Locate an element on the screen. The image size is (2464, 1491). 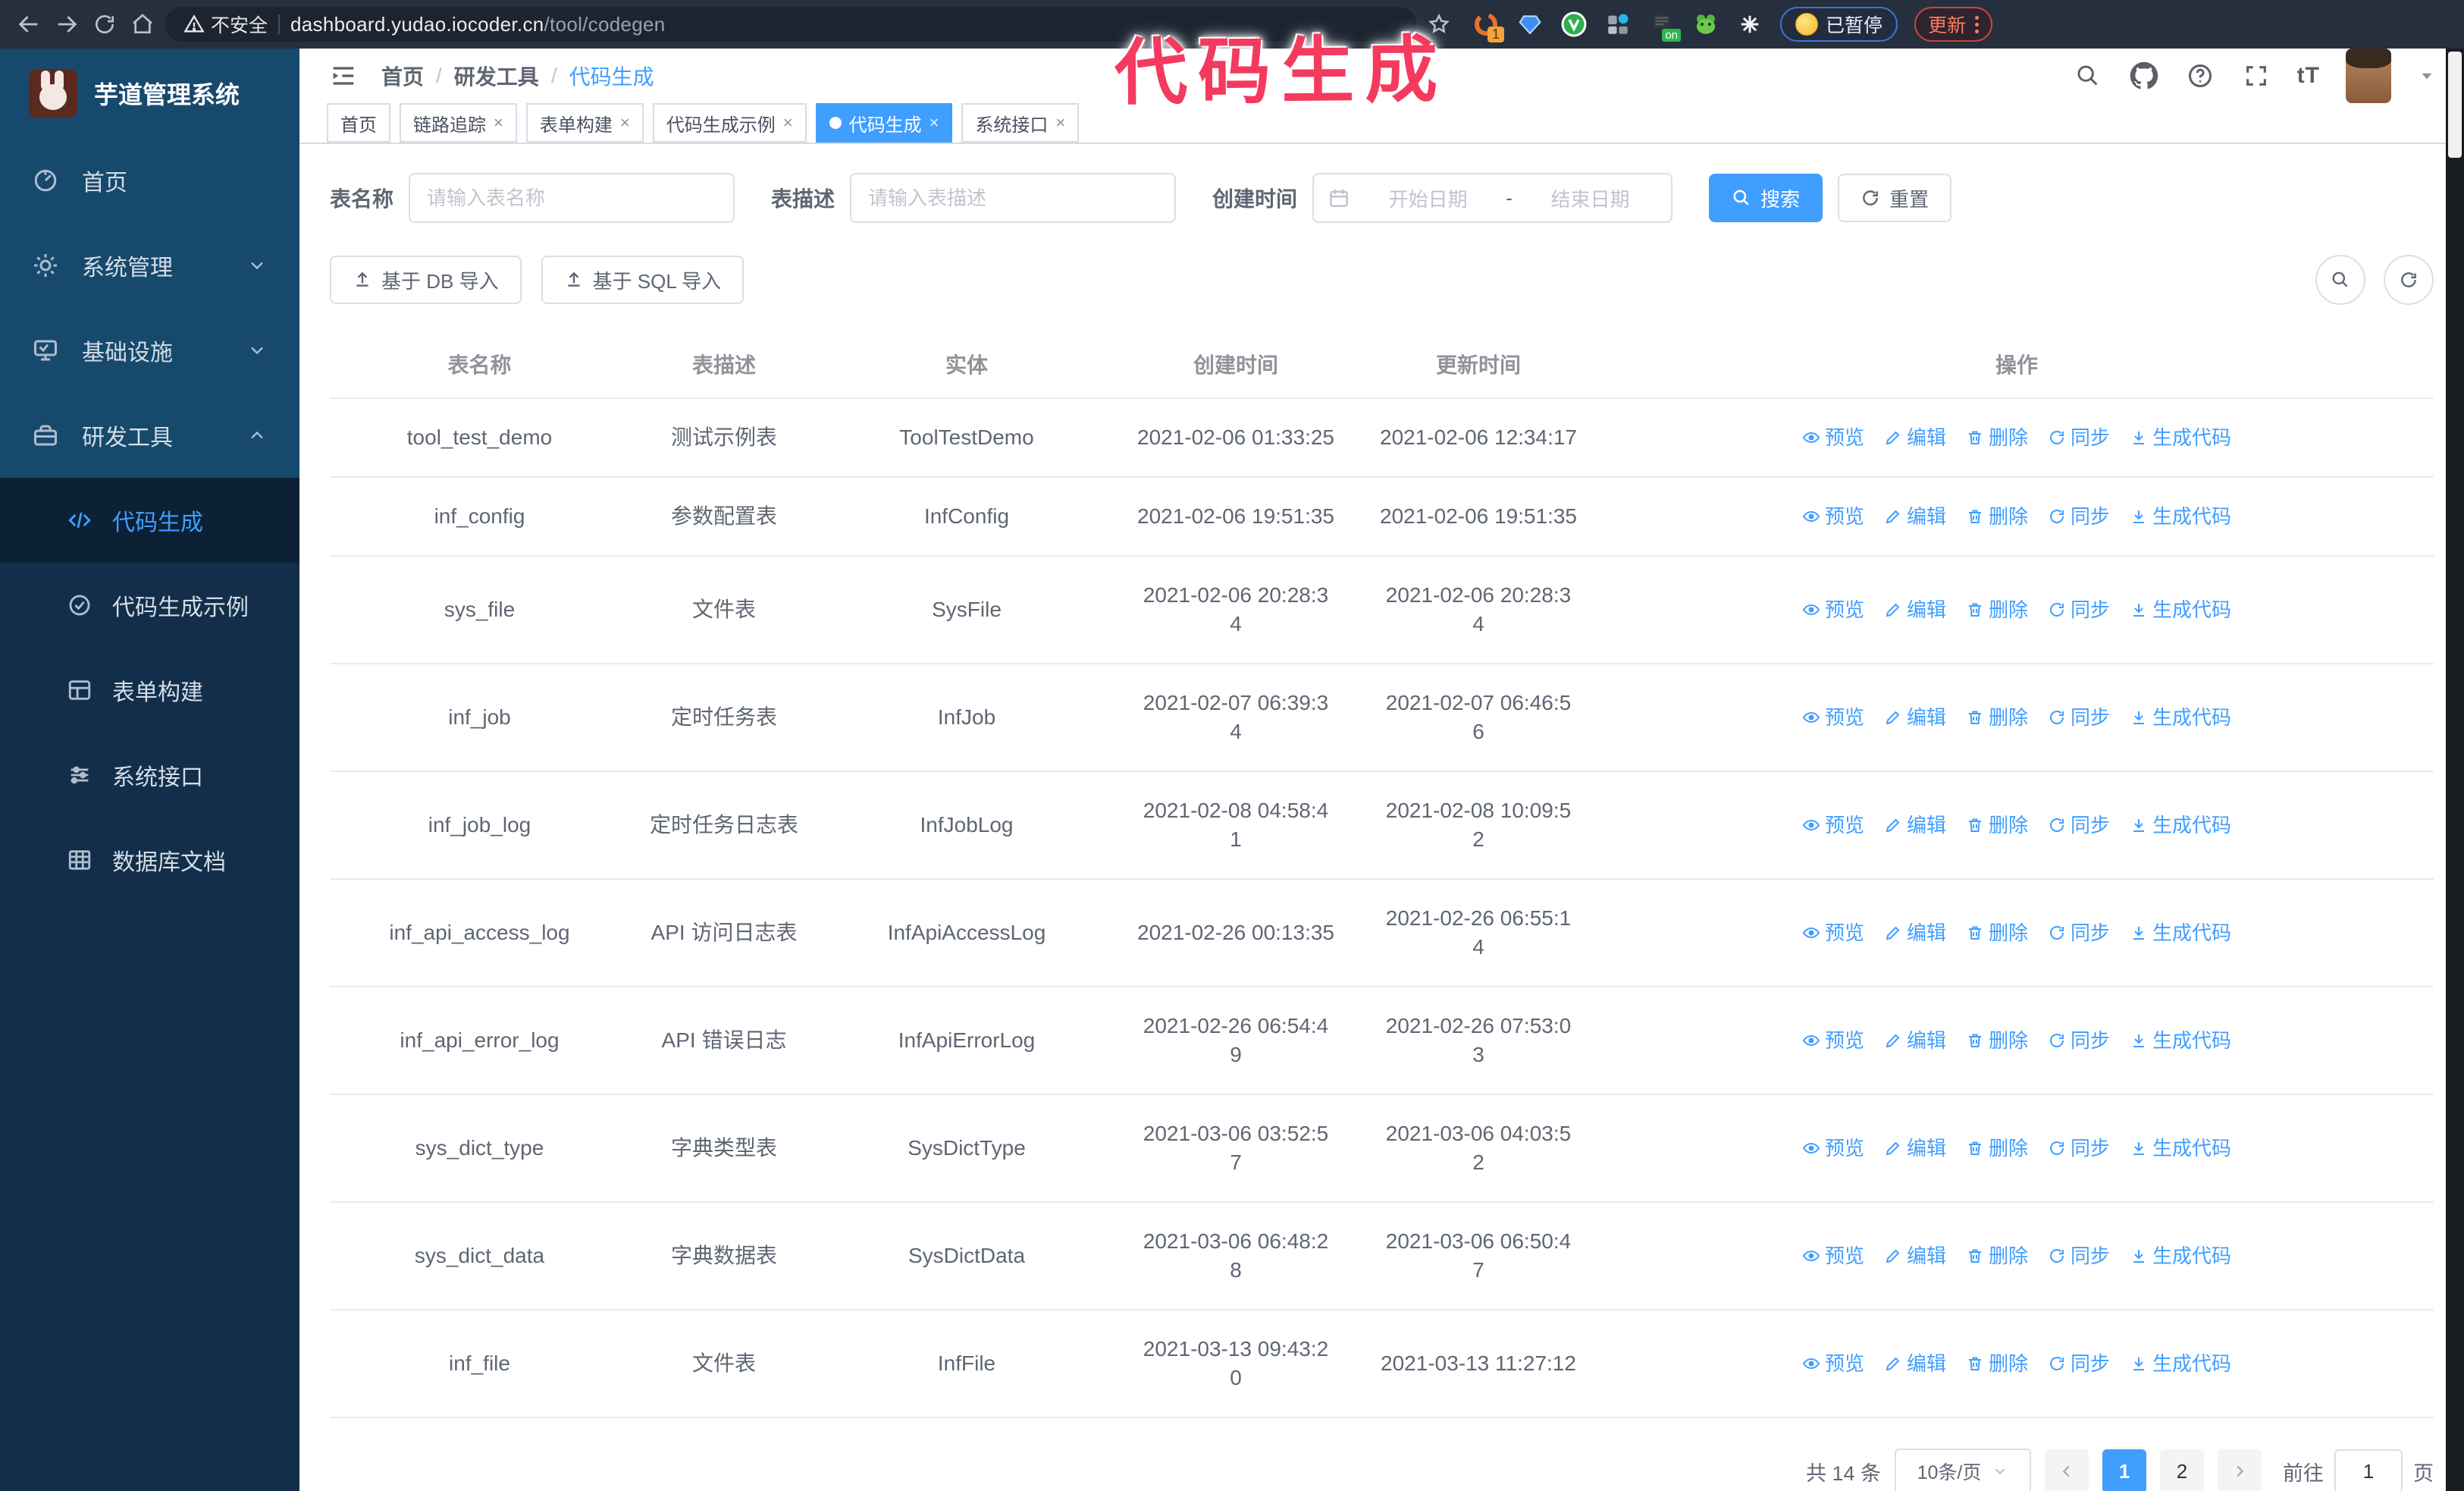
breadcrumb-dev-tools: 研发工具 is located at coordinates (496, 76).